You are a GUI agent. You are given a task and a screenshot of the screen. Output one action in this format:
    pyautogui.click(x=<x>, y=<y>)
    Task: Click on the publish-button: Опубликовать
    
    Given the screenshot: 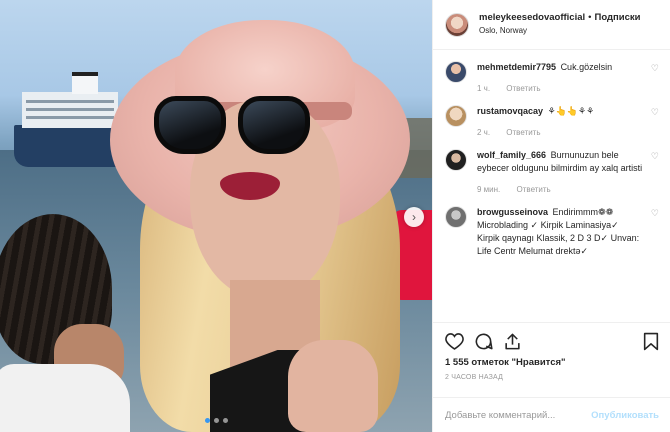 What is the action you would take?
    pyautogui.click(x=625, y=415)
    